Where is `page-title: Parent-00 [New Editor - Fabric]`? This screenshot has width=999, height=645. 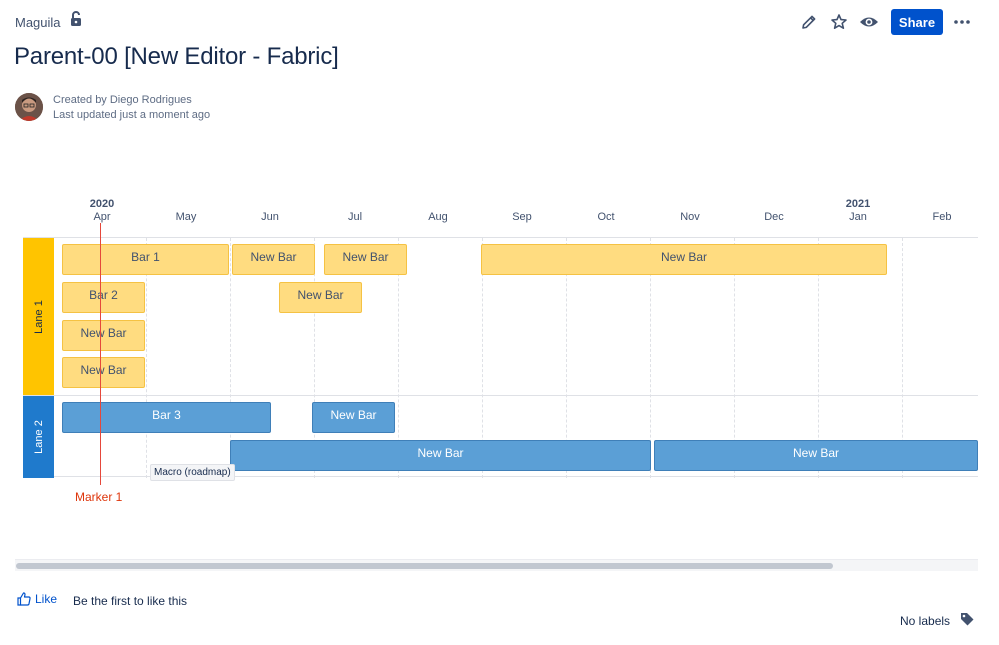 page-title: Parent-00 [New Editor - Fabric] is located at coordinates (176, 56).